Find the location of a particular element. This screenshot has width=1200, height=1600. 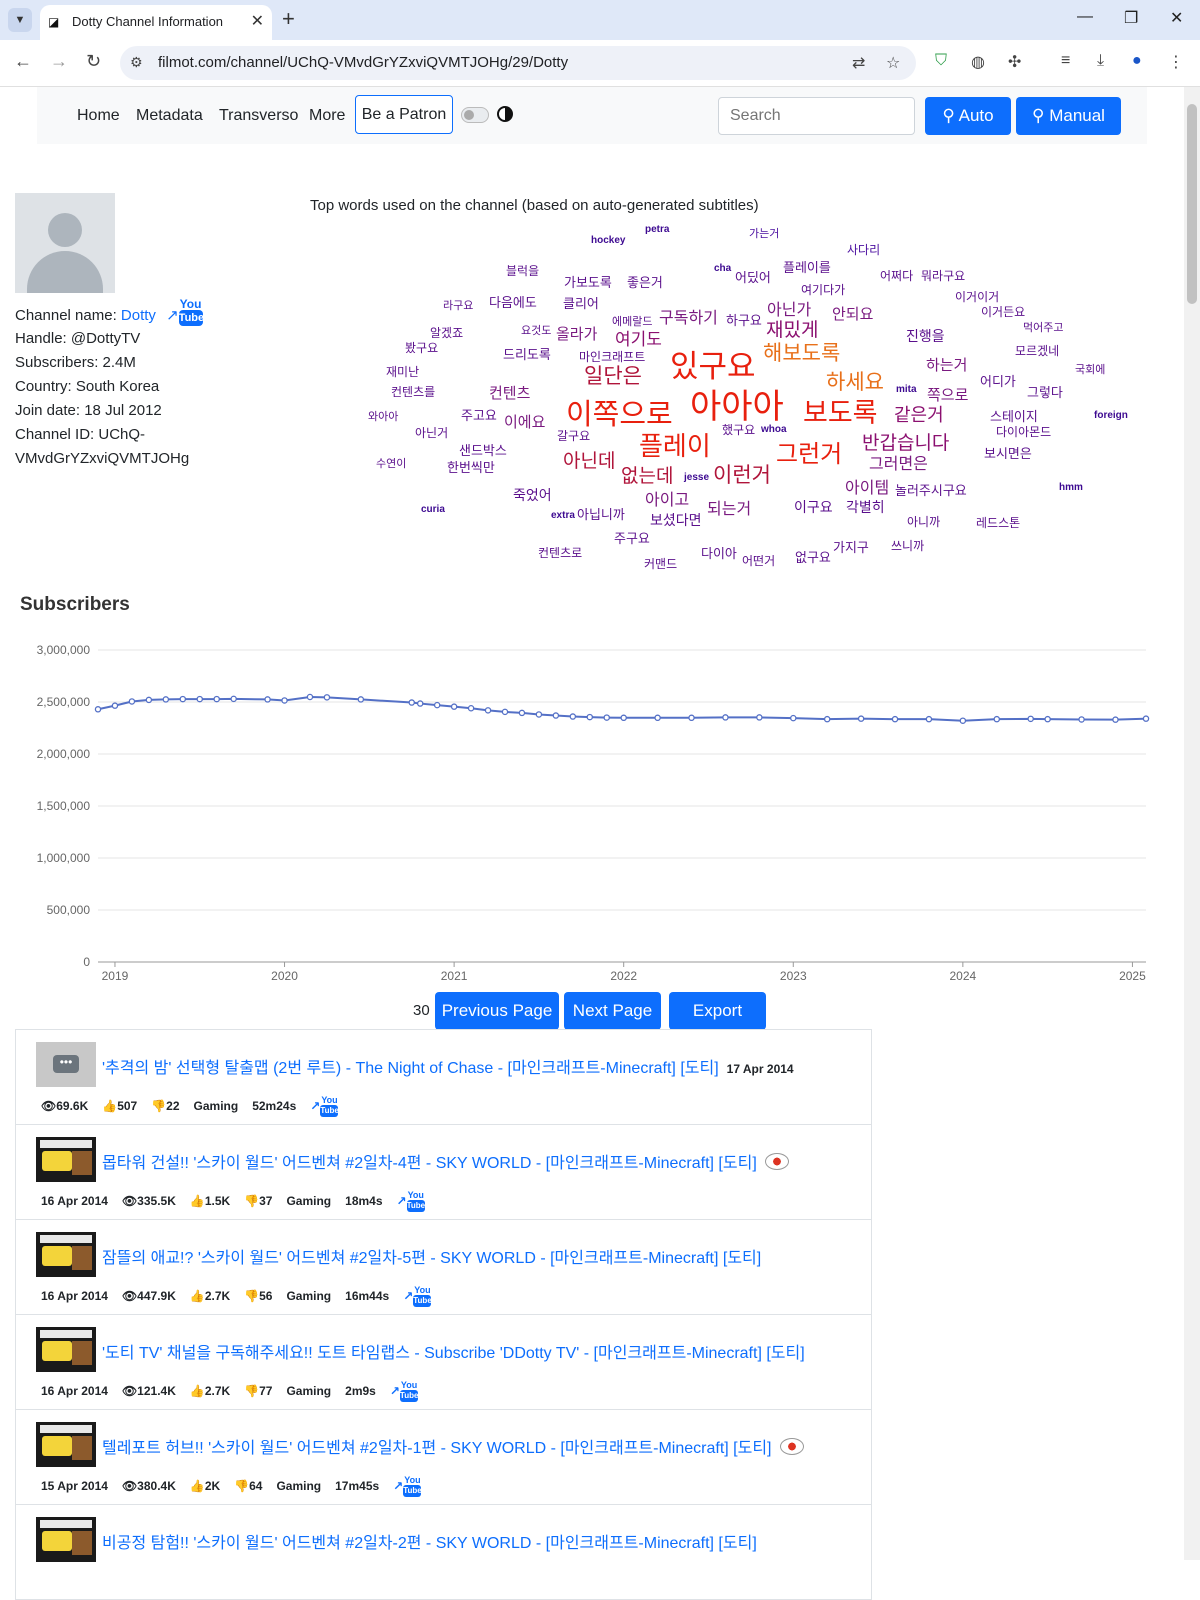

nav-more-link: More is located at coordinates (327, 116).